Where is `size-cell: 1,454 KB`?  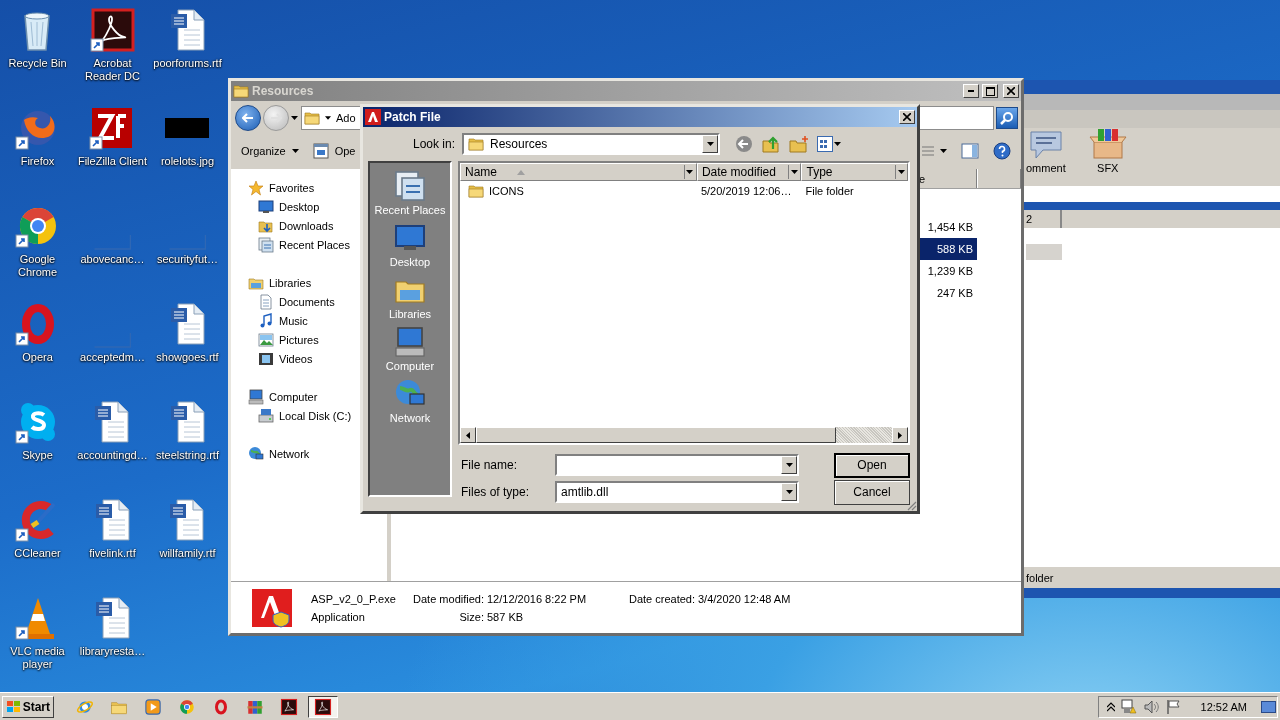 size-cell: 1,454 KB is located at coordinates (947, 227).